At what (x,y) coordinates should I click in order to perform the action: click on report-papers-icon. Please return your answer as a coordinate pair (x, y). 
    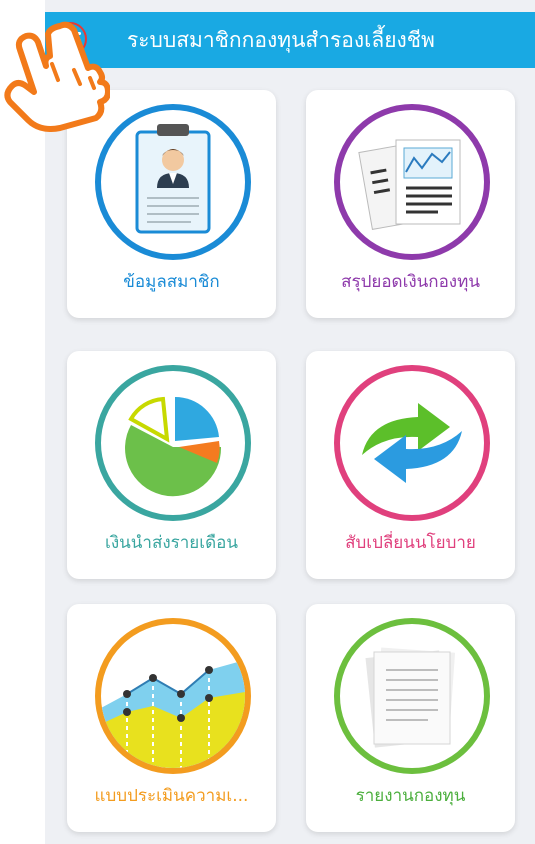
    Looking at the image, I should click on (412, 696).